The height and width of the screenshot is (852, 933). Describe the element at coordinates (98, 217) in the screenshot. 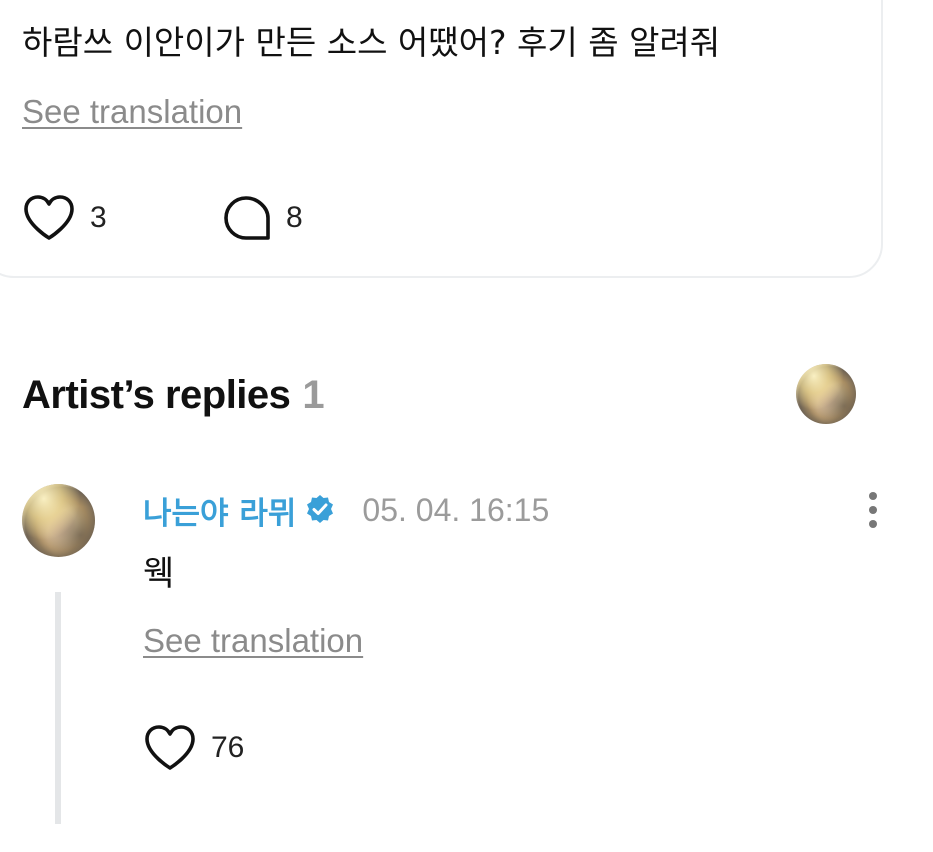

I see `post-like-count: 3` at that location.